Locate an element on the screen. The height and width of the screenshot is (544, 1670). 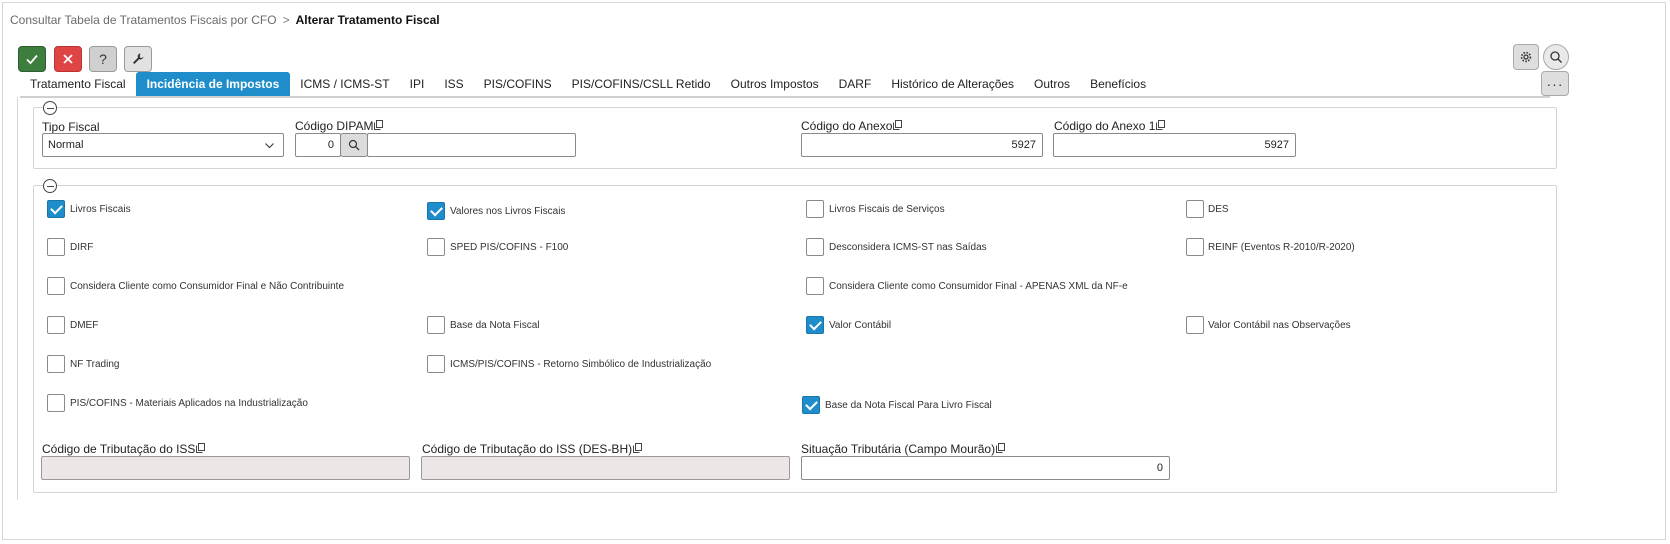
valor-contabil-label: Valor Contábil is located at coordinates (860, 325).